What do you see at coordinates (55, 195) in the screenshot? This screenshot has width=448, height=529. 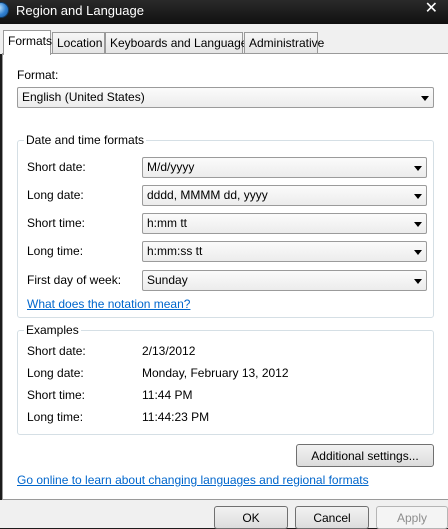 I see `long-date-label: Long date:` at bounding box center [55, 195].